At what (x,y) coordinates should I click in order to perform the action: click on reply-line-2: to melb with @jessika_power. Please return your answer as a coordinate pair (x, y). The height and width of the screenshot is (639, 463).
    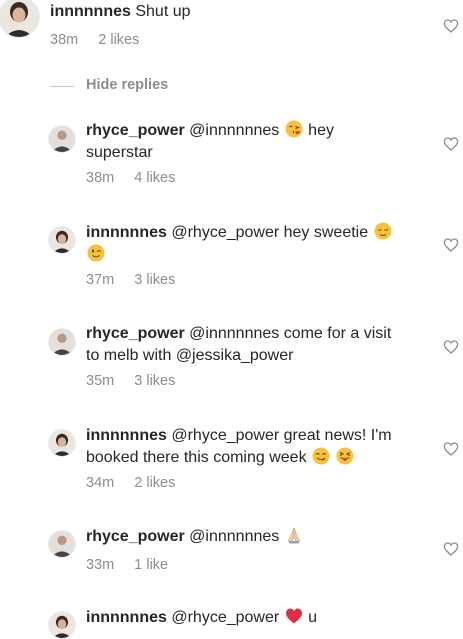
    Looking at the image, I should click on (190, 355).